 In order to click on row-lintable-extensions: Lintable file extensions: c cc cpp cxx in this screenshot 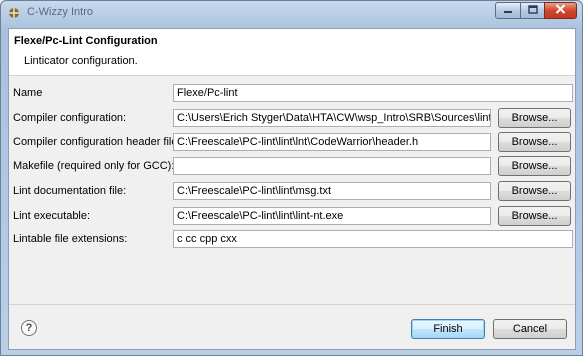, I will do `click(292, 239)`.